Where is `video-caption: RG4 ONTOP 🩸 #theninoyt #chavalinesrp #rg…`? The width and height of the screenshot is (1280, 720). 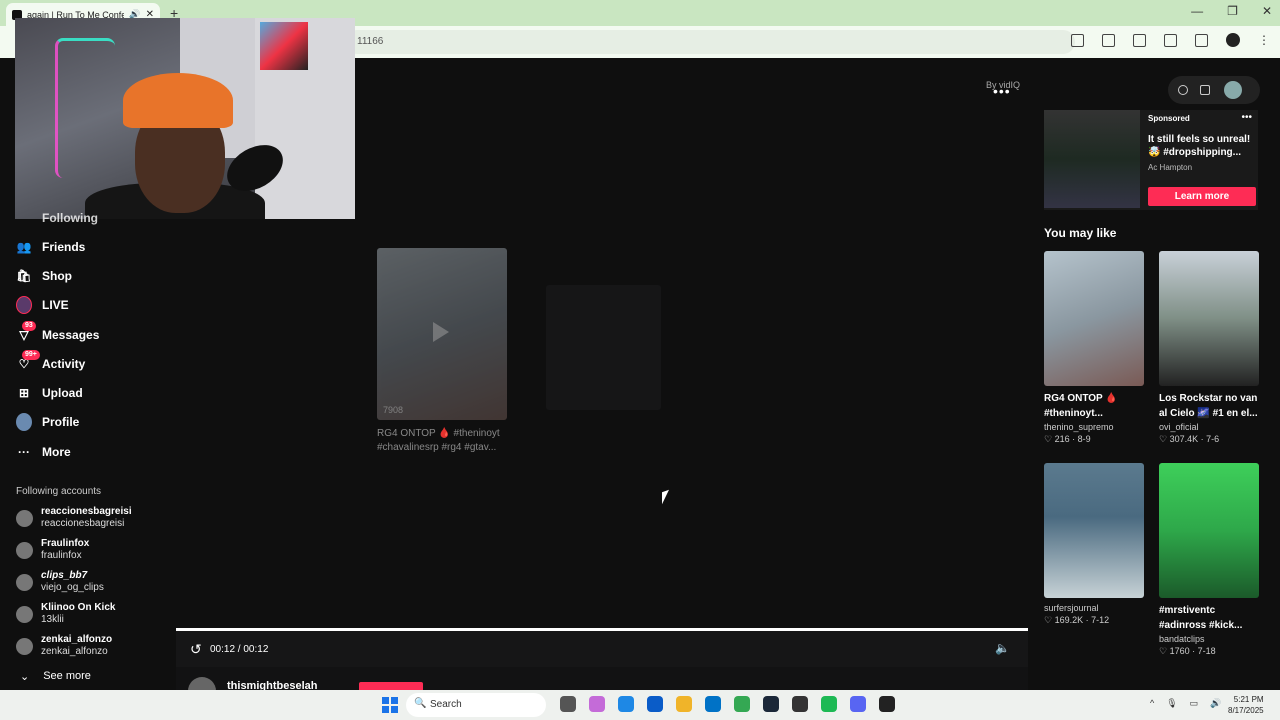 video-caption: RG4 ONTOP 🩸 #theninoyt #chavalinesrp #rg… is located at coordinates (444, 441).